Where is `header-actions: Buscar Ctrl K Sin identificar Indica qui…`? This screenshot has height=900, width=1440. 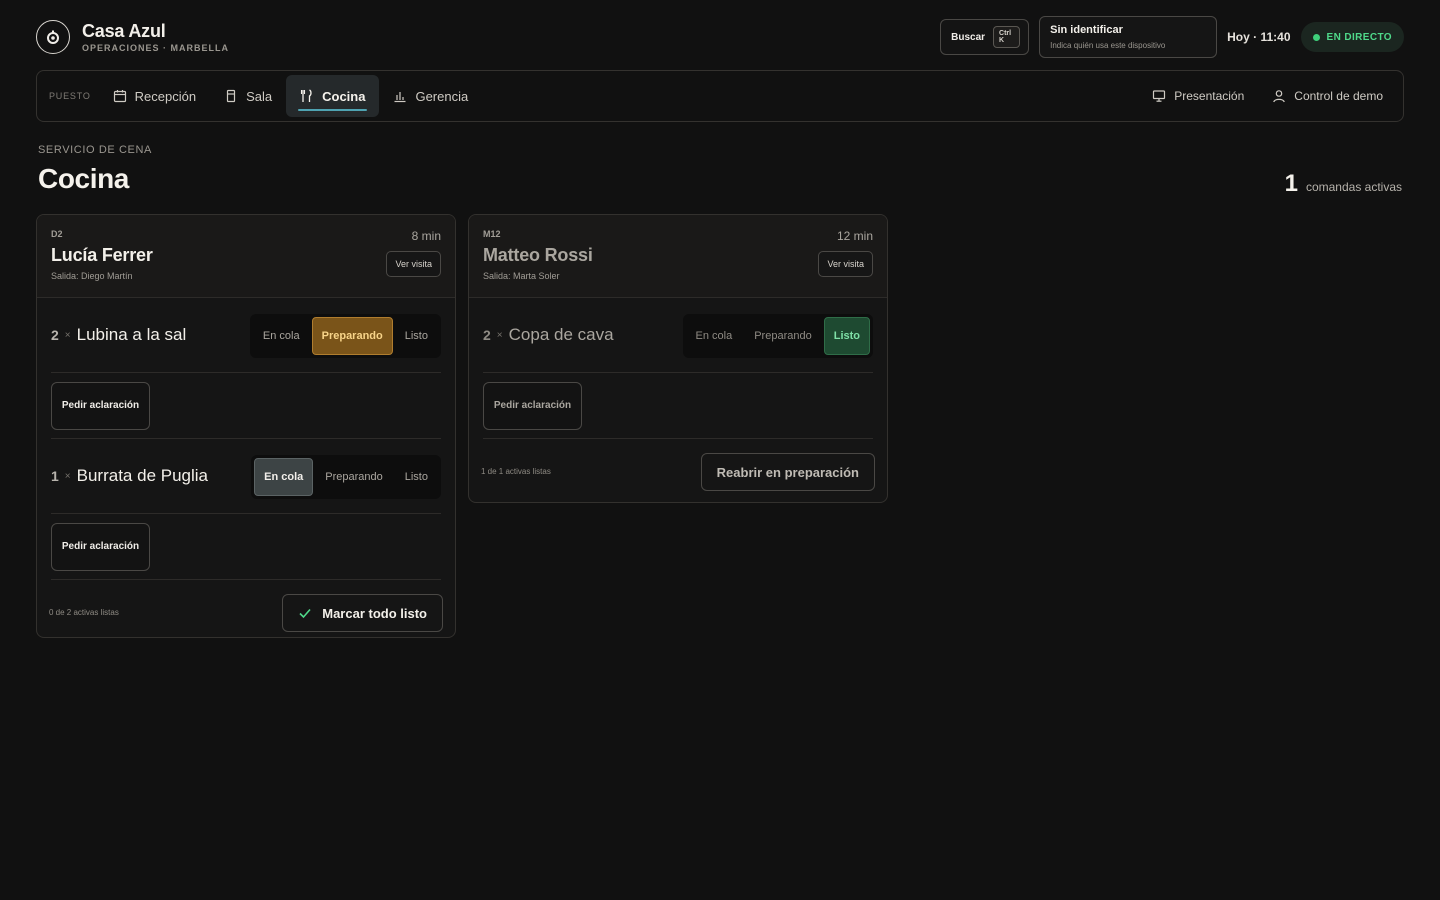
header-actions: Buscar Ctrl K Sin identificar Indica qui… is located at coordinates (1172, 37).